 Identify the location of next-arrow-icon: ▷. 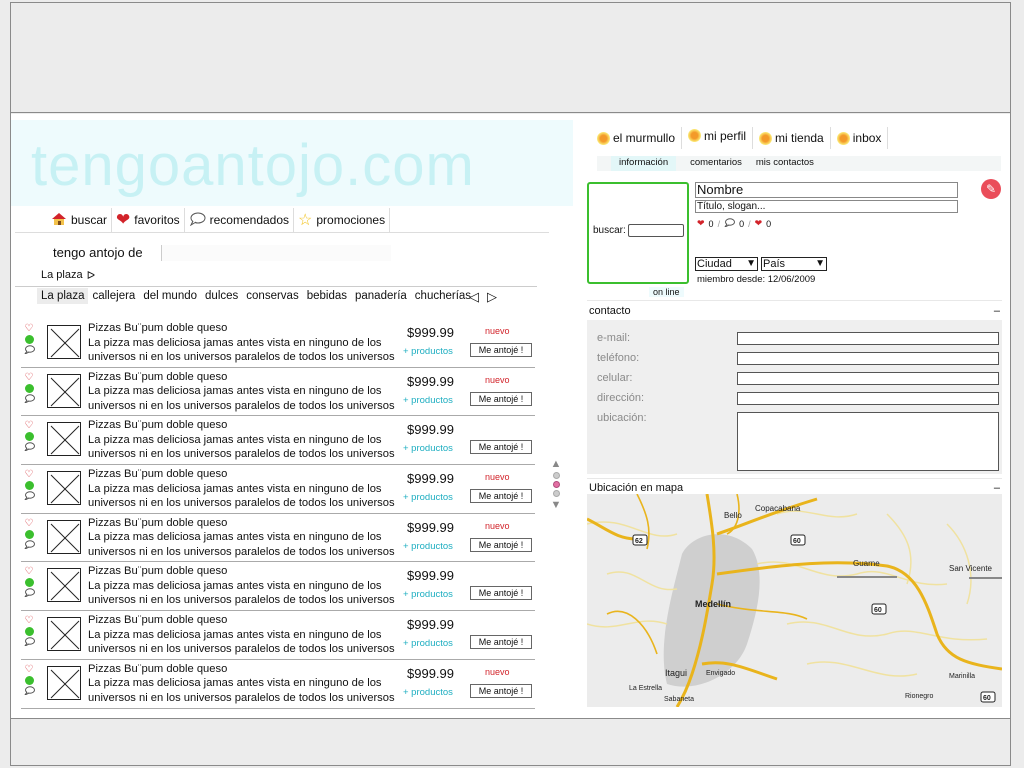
(492, 297).